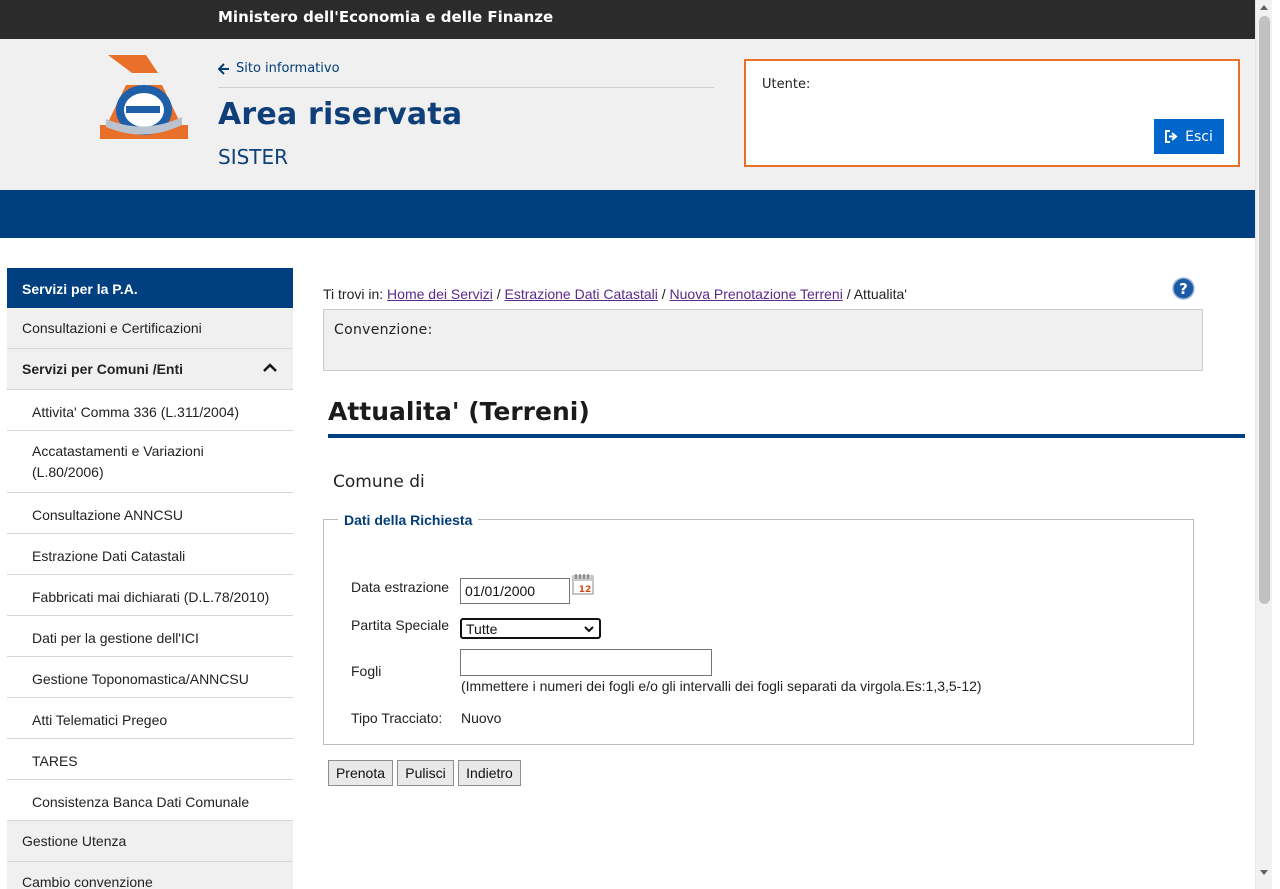 This screenshot has height=889, width=1280. What do you see at coordinates (459, 411) in the screenshot?
I see `page-title: Attualita' (Terreni)` at bounding box center [459, 411].